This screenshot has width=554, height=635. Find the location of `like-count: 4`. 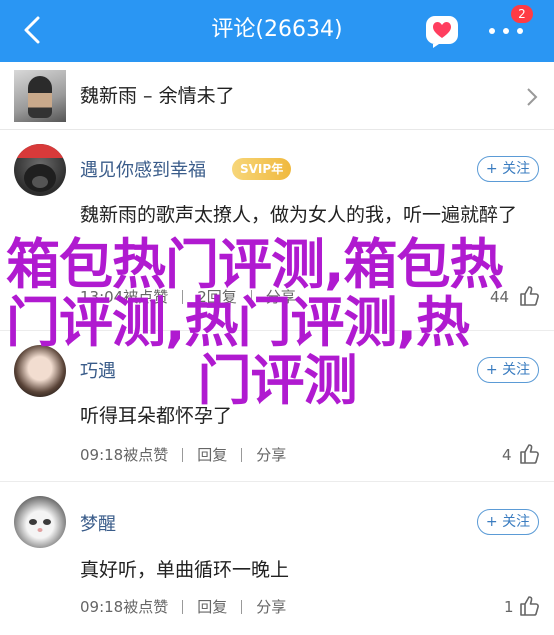

like-count: 4 is located at coordinates (507, 455).